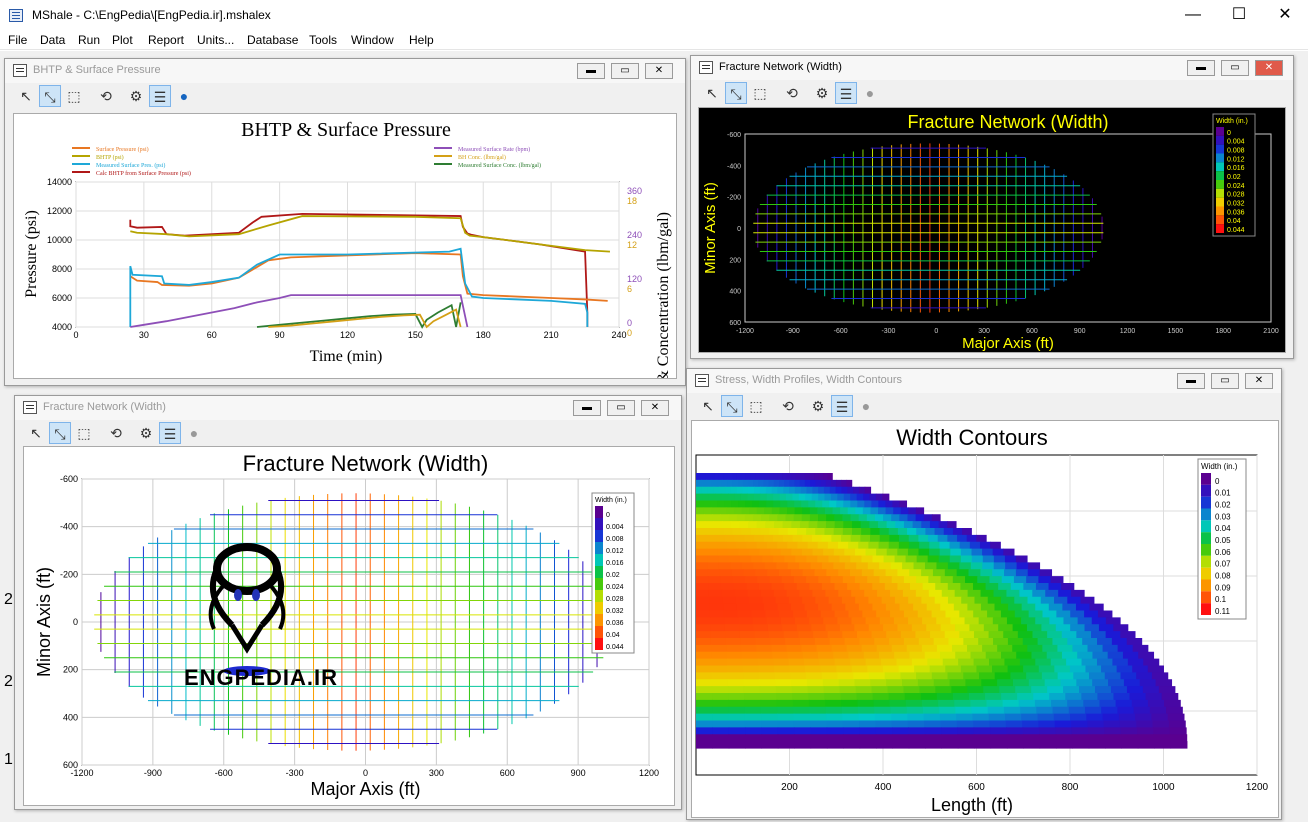  I want to click on y-tick-label: 4000, so click(62, 327).